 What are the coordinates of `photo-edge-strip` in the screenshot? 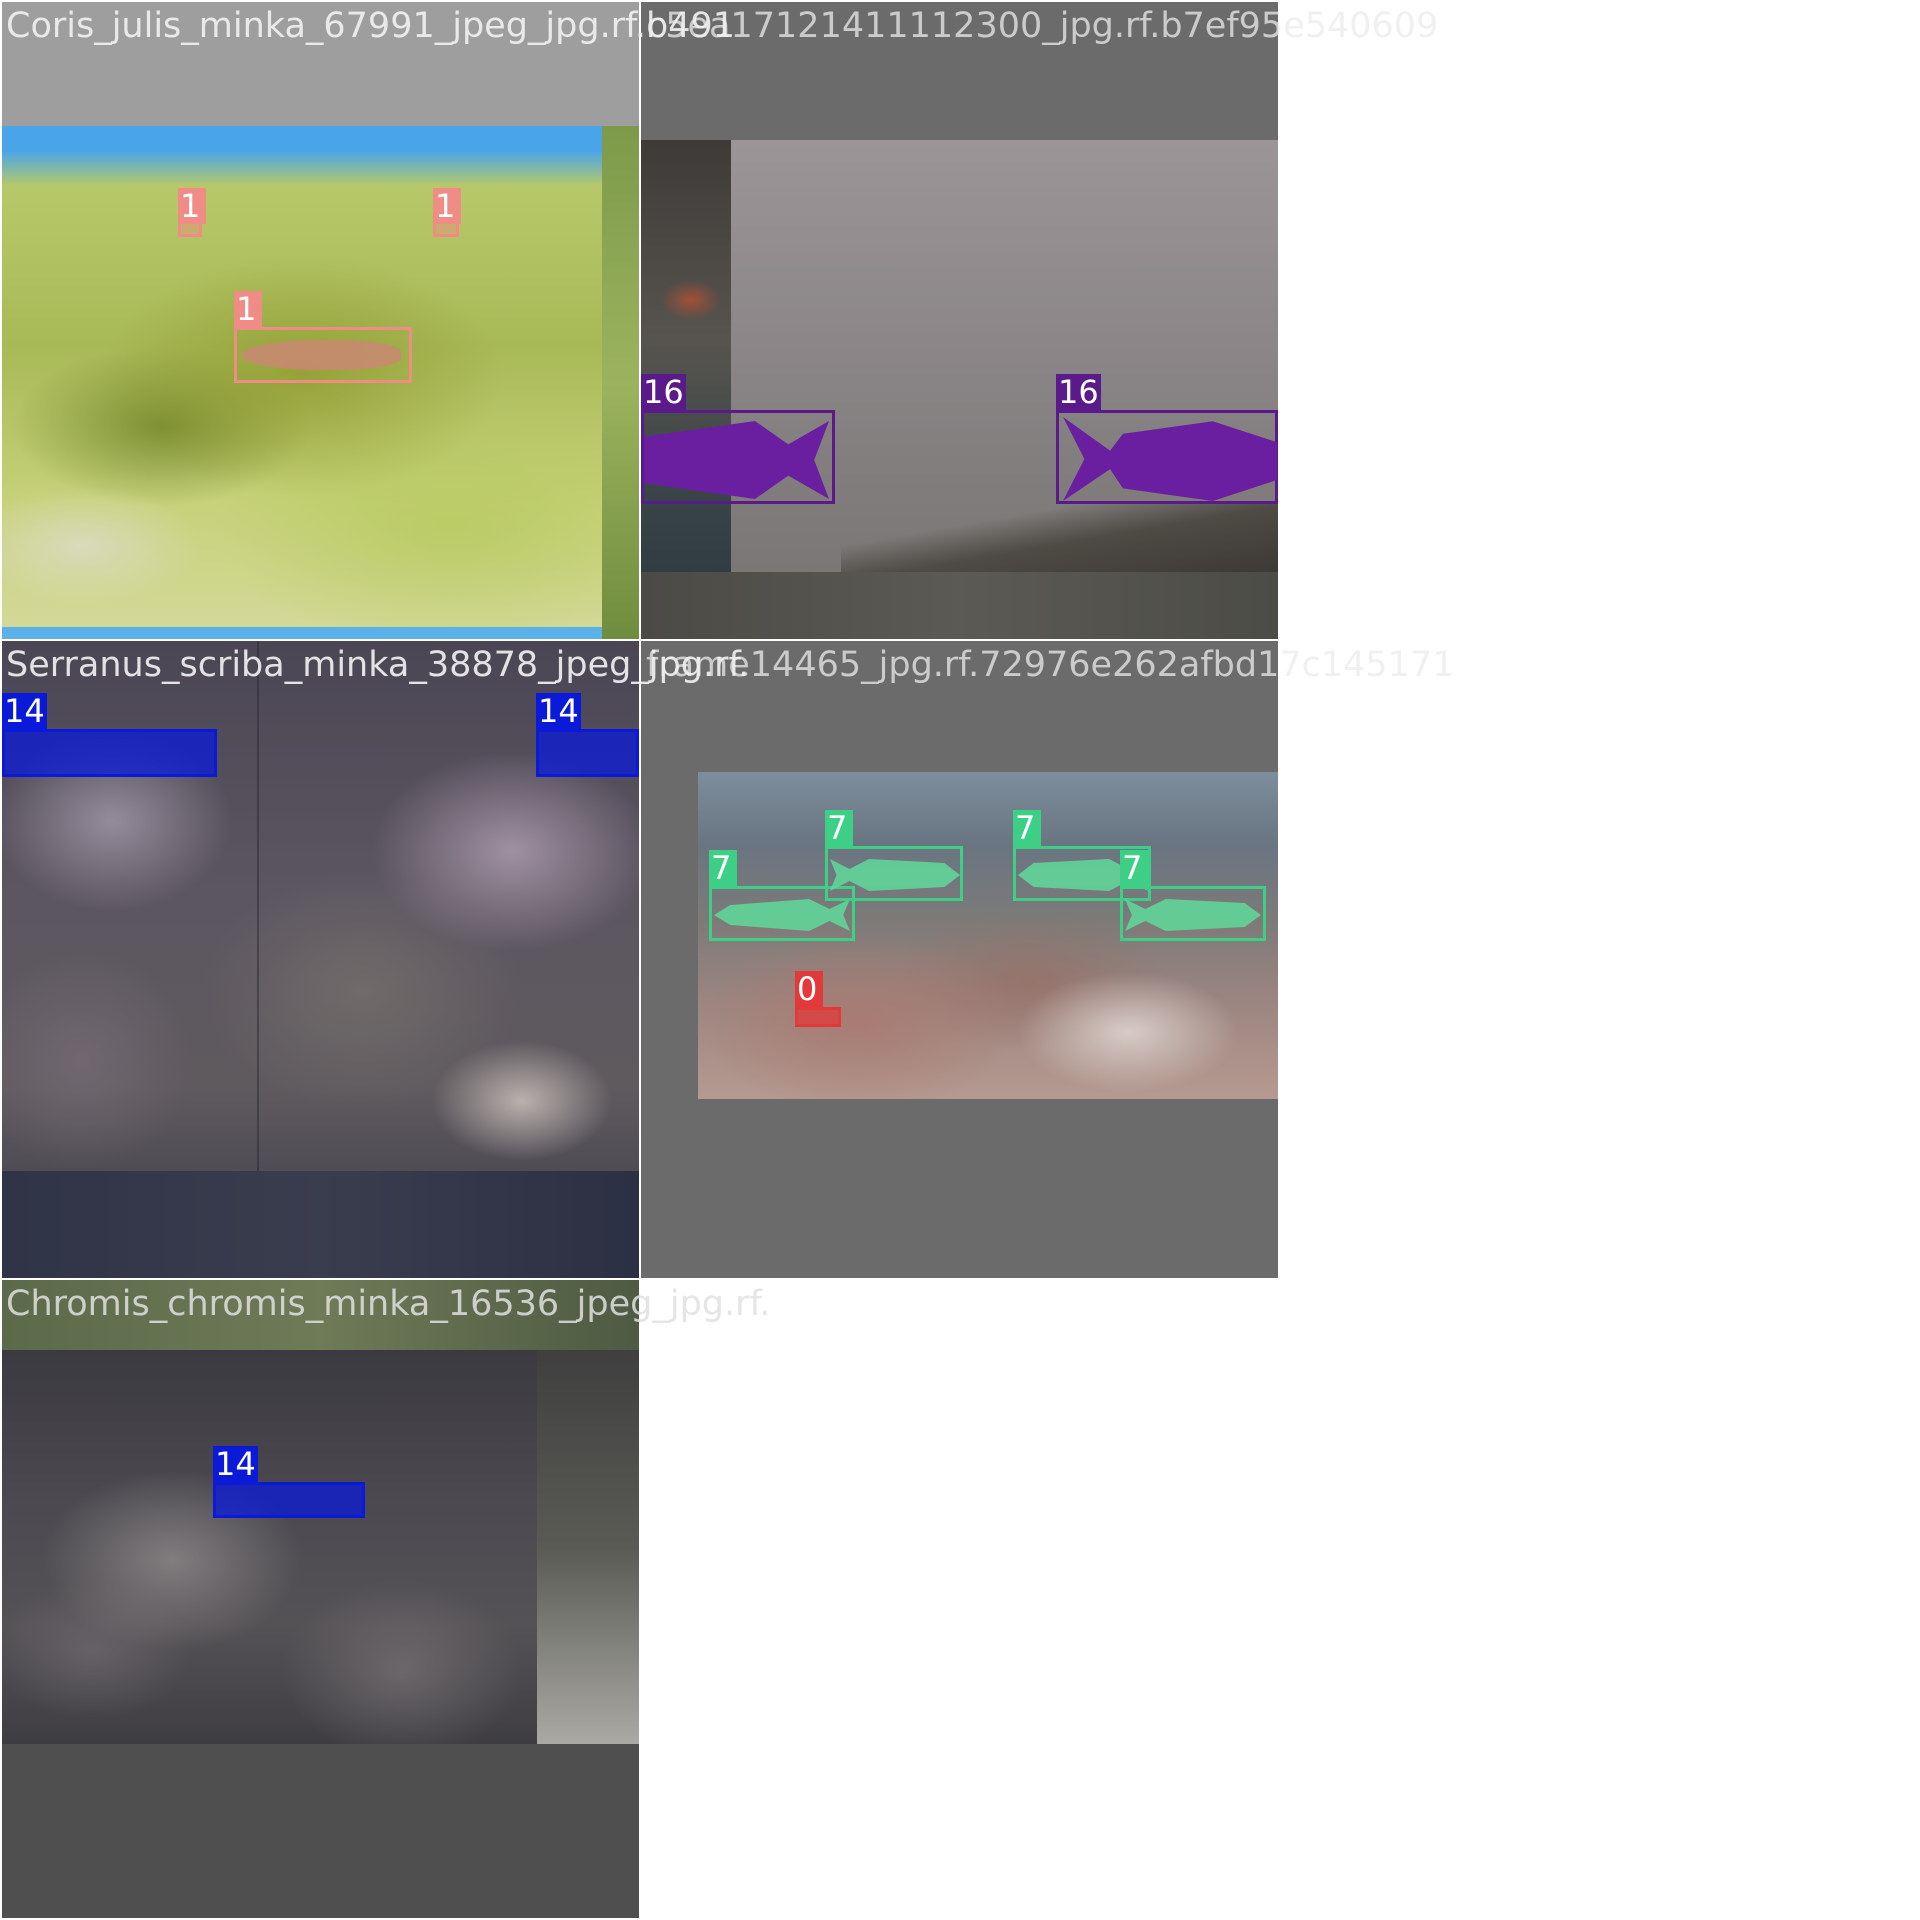 It's located at (620, 382).